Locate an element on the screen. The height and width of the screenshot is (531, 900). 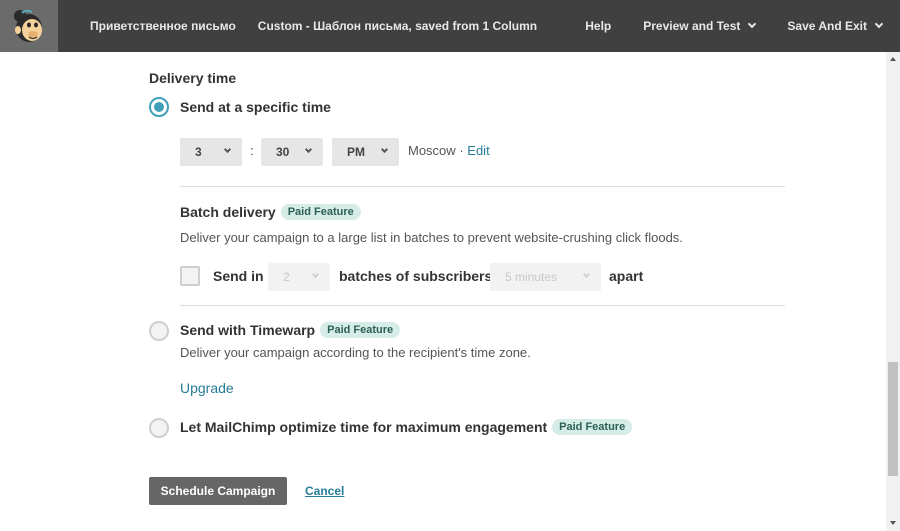
scrollbar-thumb is located at coordinates (893, 419).